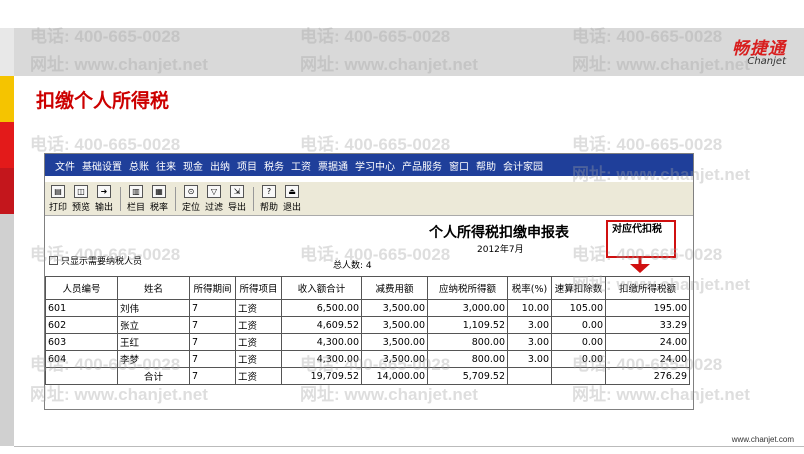 Image resolution: width=804 pixels, height=454 pixels. What do you see at coordinates (647, 376) in the screenshot?
I see `cell-withheld-tax: 276.29` at bounding box center [647, 376].